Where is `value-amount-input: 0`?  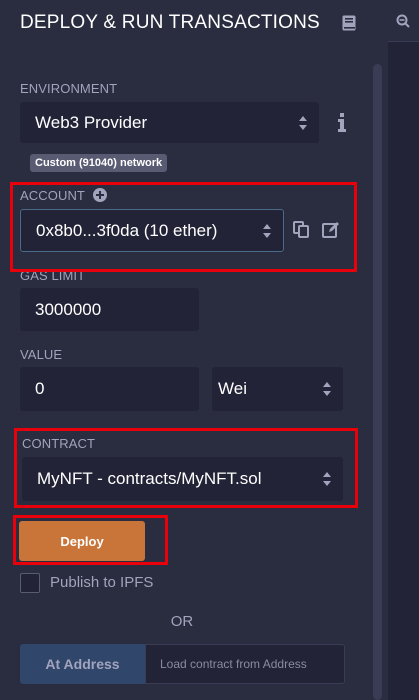 value-amount-input: 0 is located at coordinates (109, 389).